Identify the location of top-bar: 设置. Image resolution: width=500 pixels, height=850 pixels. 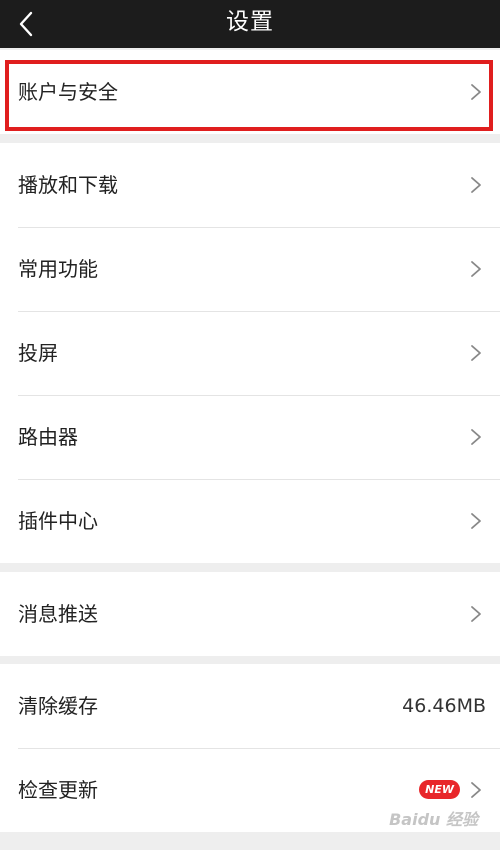
(250, 24).